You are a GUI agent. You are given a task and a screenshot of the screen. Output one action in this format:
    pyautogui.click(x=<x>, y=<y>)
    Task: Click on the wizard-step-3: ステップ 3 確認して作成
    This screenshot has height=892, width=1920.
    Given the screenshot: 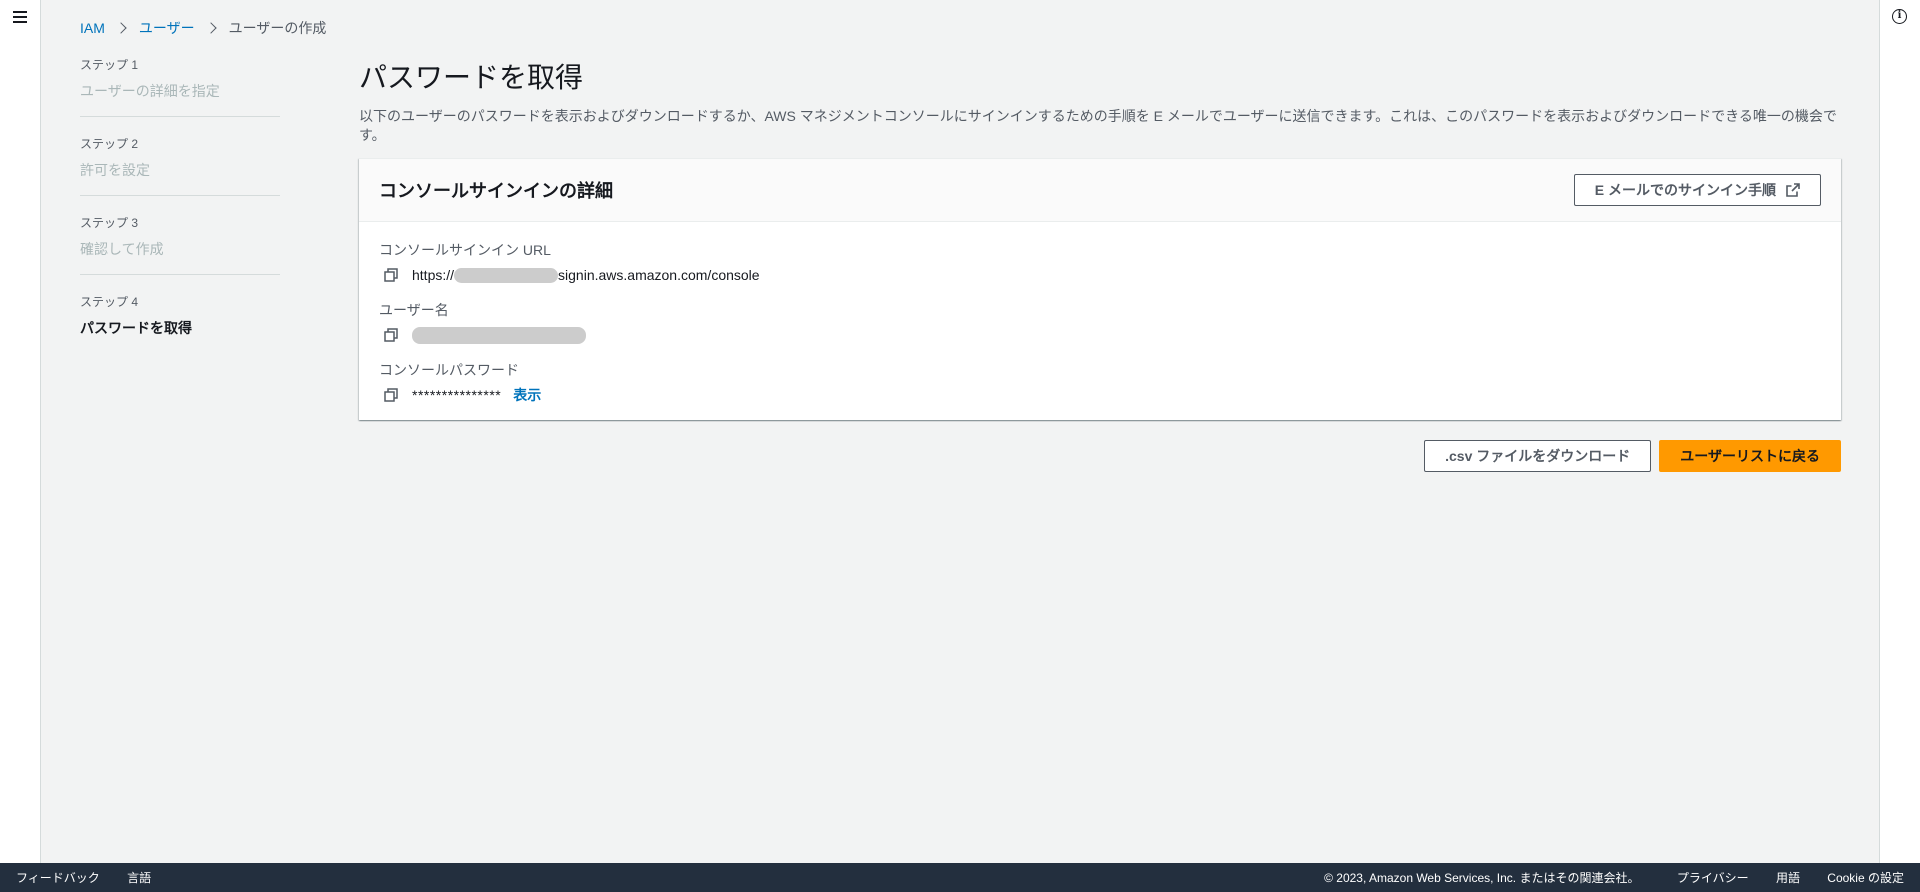 What is the action you would take?
    pyautogui.click(x=180, y=244)
    